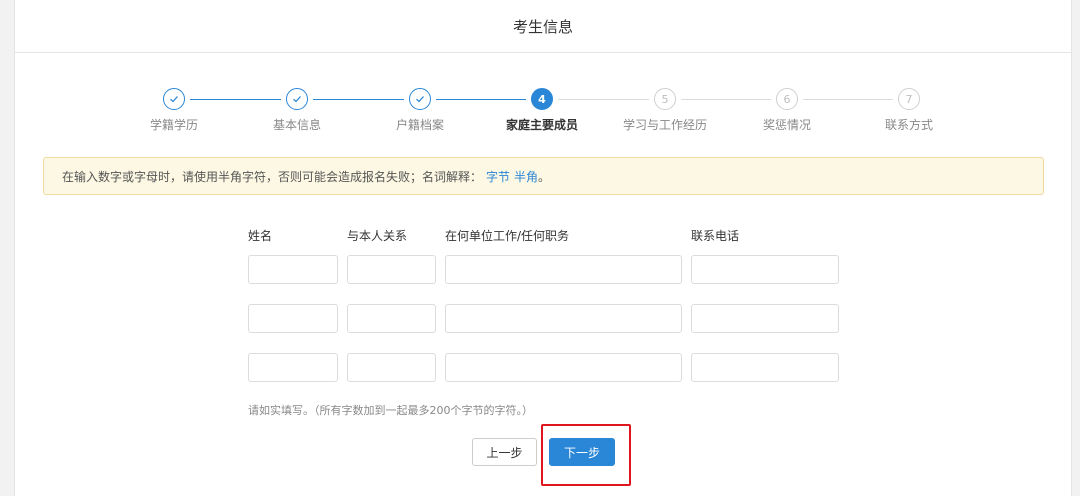 This screenshot has height=496, width=1080. I want to click on step-3: 户籍档案, so click(420, 110).